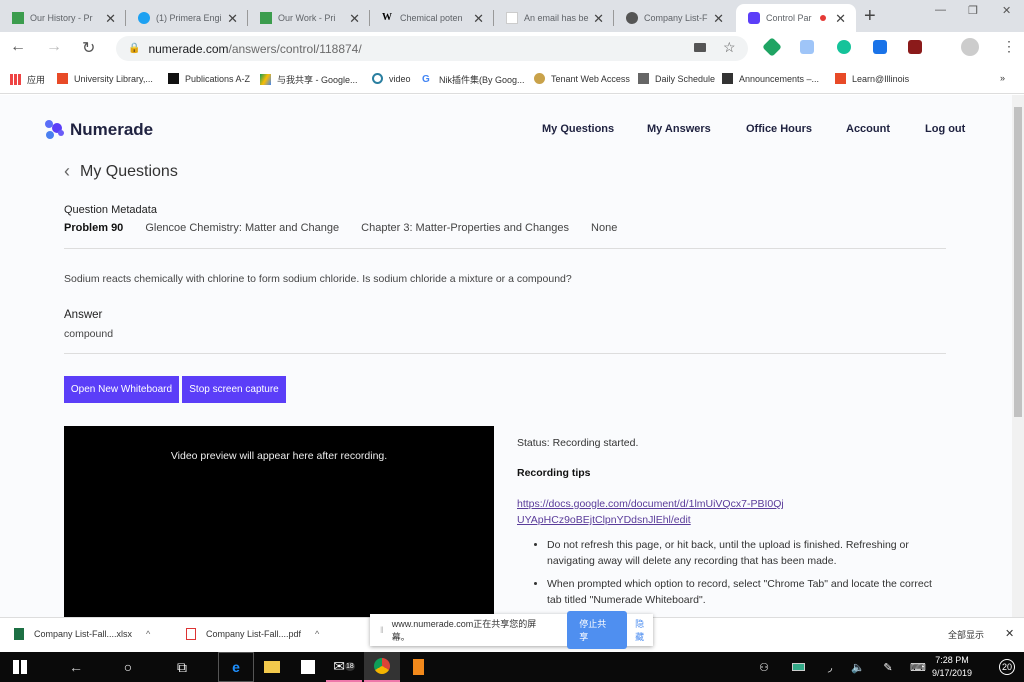 This screenshot has height=682, width=1024. What do you see at coordinates (872, 78) in the screenshot?
I see `bookmark-learn-illinois: Learn@Illinois` at bounding box center [872, 78].